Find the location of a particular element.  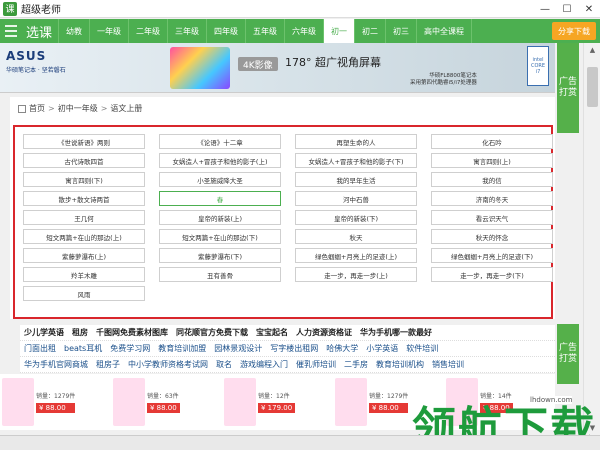

lesson-item: 王几何 is located at coordinates (84, 217).